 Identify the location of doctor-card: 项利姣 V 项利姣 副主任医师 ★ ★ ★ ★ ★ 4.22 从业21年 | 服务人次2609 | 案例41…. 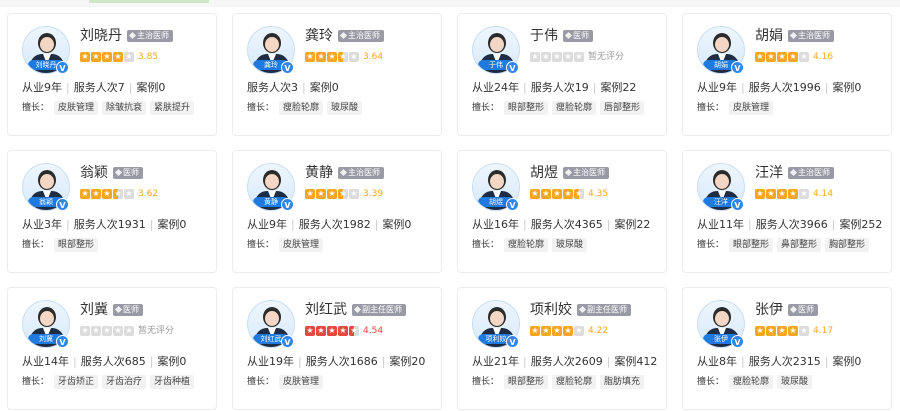
(562, 348).